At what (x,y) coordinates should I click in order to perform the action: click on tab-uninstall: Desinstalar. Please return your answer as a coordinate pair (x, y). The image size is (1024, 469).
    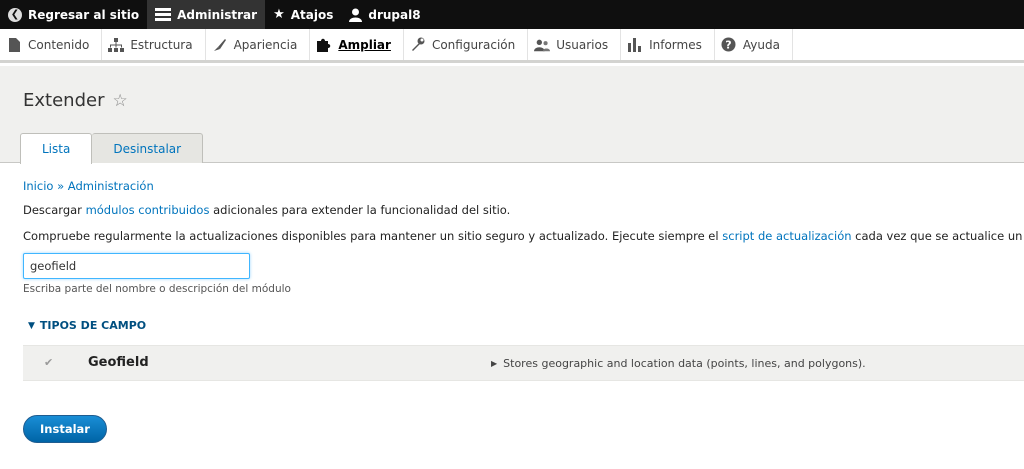
    Looking at the image, I should click on (148, 148).